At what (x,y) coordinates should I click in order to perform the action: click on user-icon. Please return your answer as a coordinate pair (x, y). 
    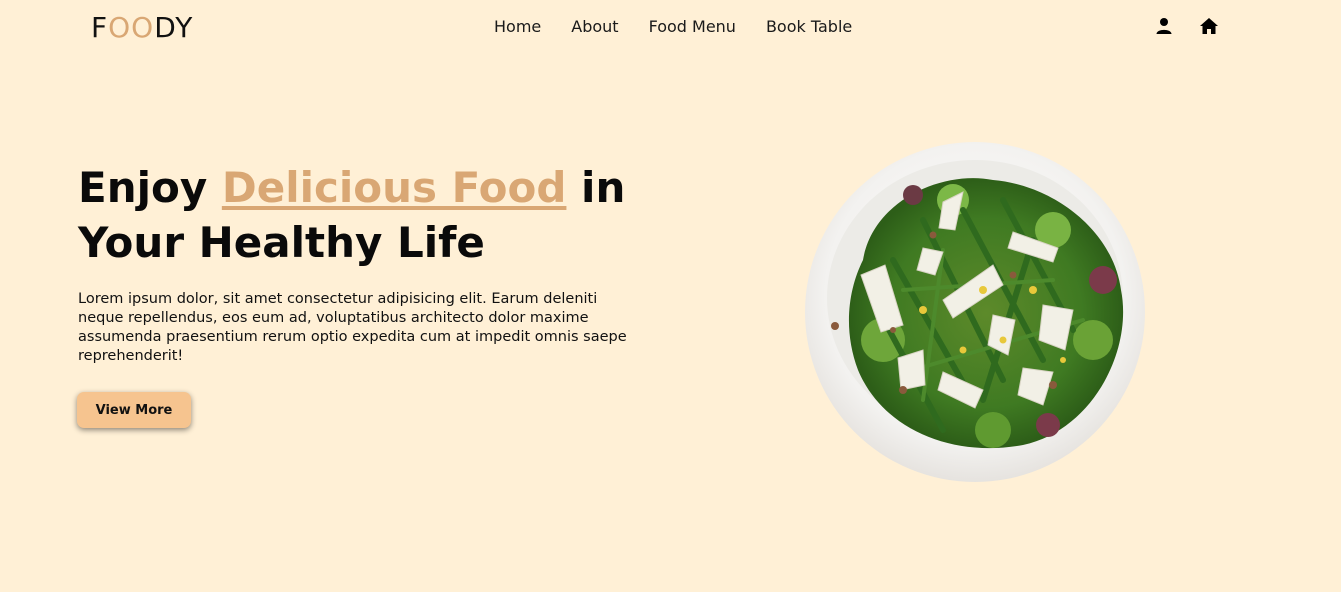
    Looking at the image, I should click on (1164, 26).